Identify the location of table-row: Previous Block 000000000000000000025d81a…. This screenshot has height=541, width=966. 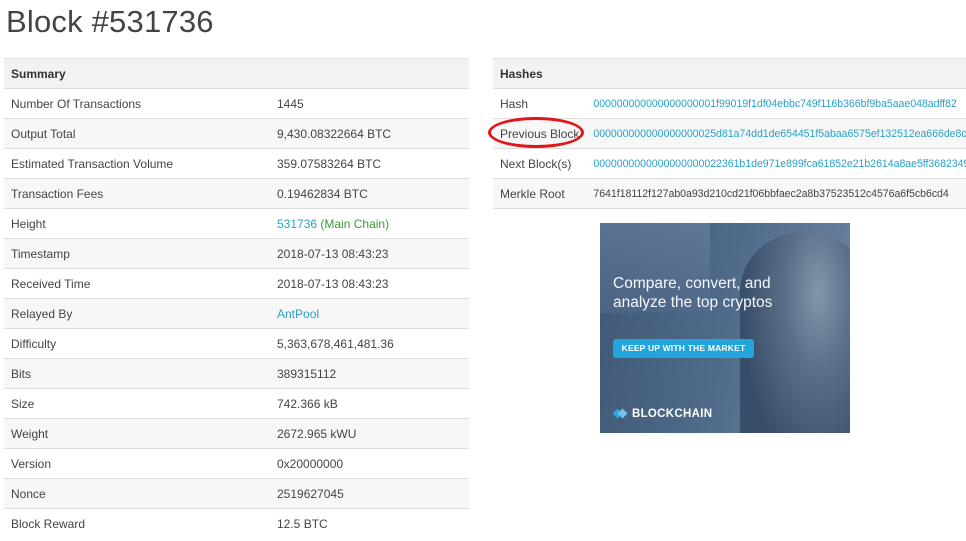
(729, 133).